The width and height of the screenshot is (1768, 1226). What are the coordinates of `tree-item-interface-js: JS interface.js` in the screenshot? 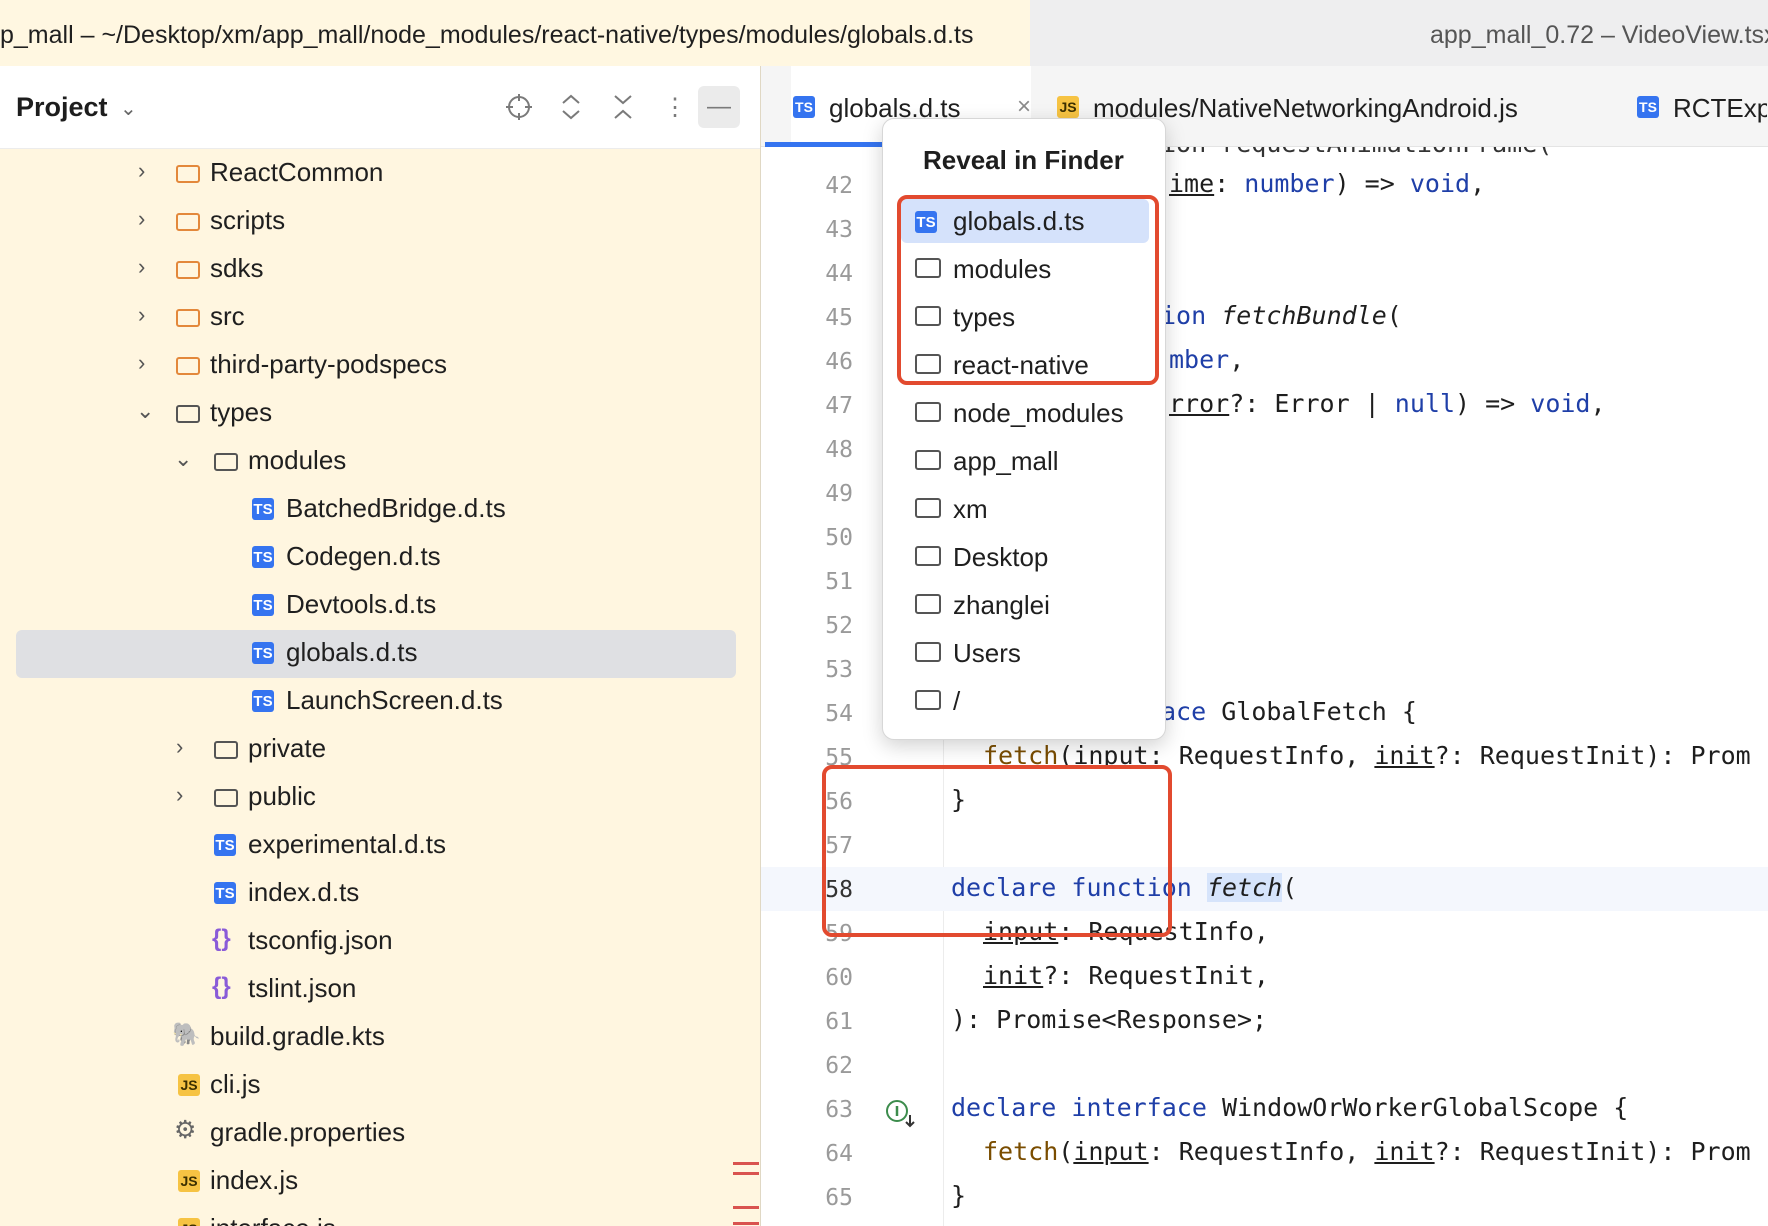 It's located at (380, 1216).